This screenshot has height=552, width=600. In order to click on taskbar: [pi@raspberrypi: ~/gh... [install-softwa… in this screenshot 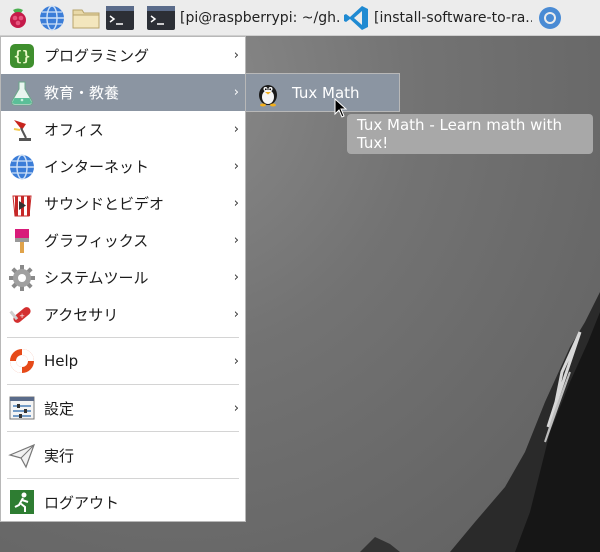, I will do `click(300, 18)`.